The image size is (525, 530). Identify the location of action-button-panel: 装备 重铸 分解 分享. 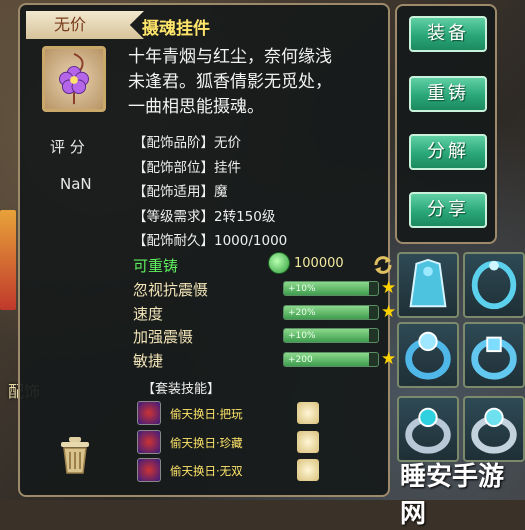
(446, 124).